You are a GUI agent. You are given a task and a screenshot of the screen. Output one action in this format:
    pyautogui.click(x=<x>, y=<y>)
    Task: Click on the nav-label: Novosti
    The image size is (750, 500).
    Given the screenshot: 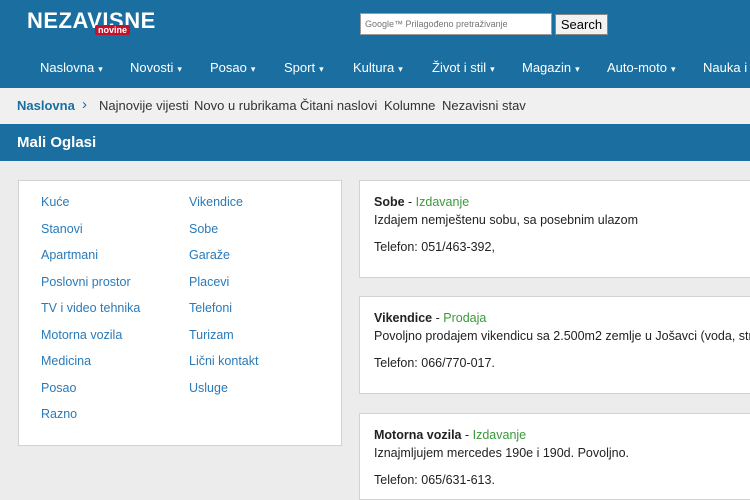 What is the action you would take?
    pyautogui.click(x=152, y=67)
    